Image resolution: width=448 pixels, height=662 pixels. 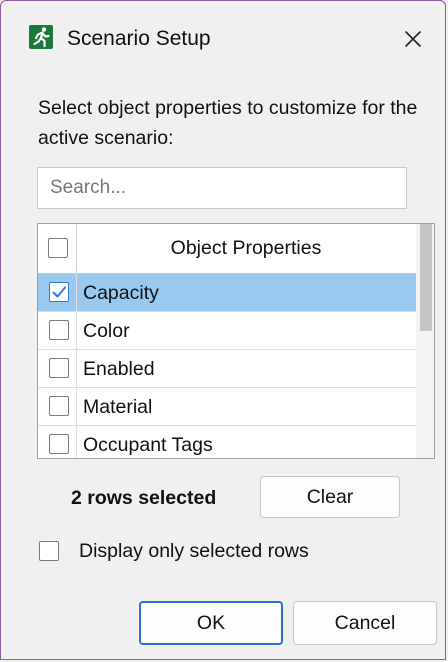 What do you see at coordinates (211, 623) in the screenshot?
I see `ok-button: OK` at bounding box center [211, 623].